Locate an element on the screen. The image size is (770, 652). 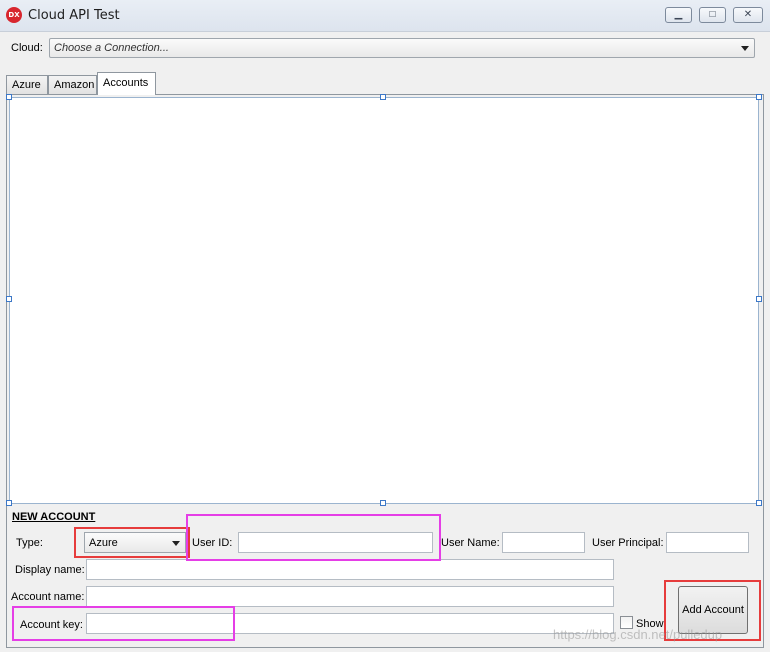
display-name-input is located at coordinates (350, 569).